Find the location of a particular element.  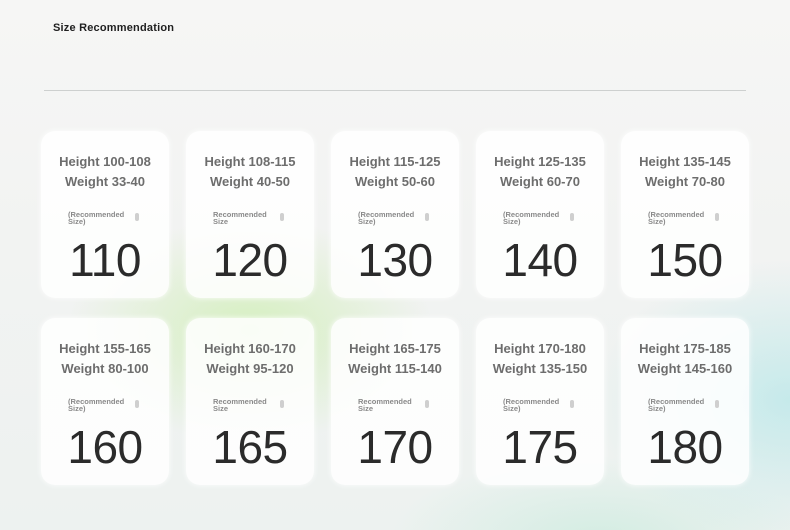

recommended-size-value: 120 is located at coordinates (250, 260).